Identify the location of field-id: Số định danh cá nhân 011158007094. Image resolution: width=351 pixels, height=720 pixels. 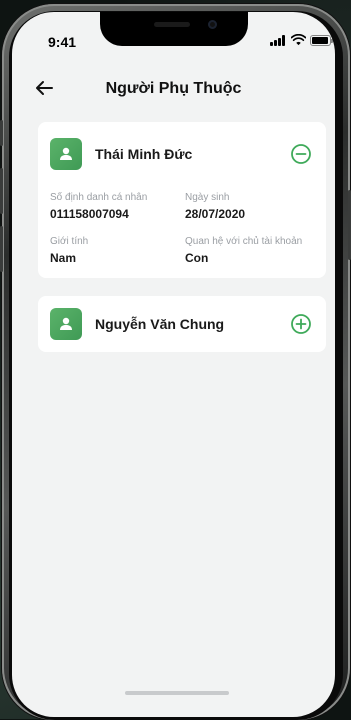
(98, 206).